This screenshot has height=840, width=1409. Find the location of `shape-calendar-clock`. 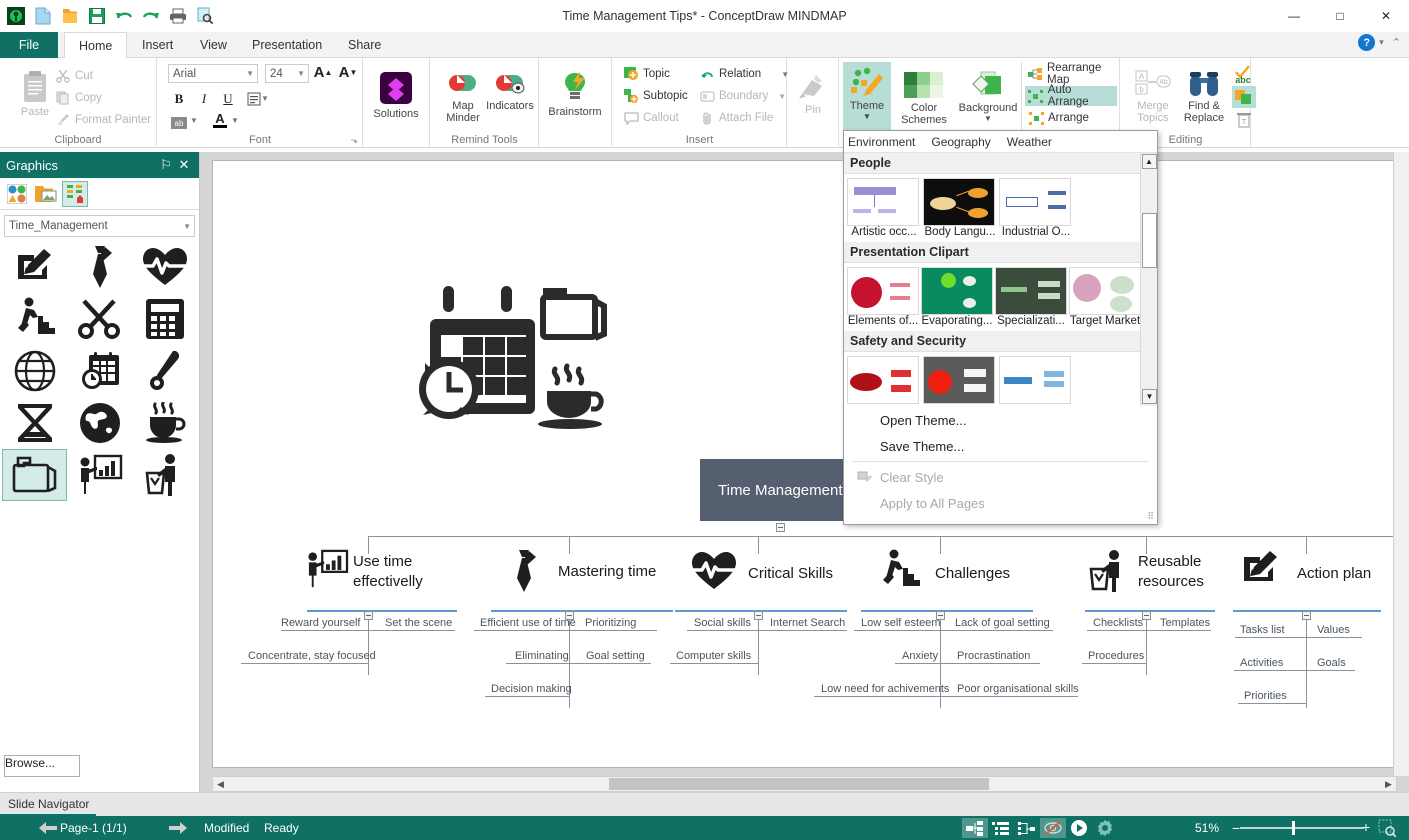

shape-calendar-clock is located at coordinates (99, 371).